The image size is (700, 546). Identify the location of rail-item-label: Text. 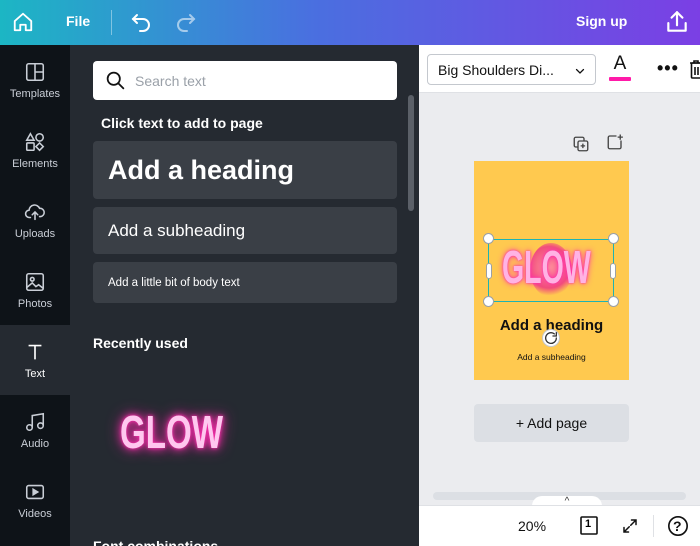
(35, 373).